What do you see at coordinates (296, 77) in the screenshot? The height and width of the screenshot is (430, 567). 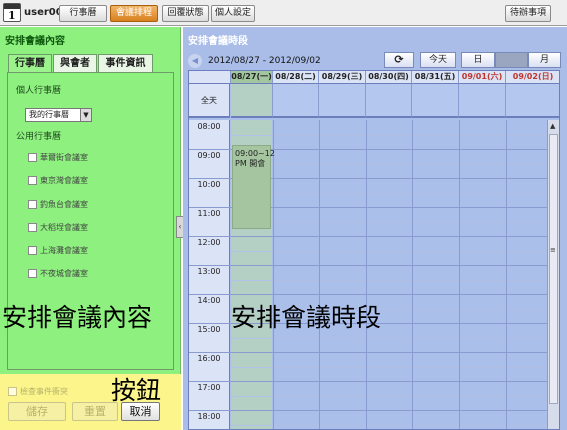 I see `day-header: 08/28(二)` at bounding box center [296, 77].